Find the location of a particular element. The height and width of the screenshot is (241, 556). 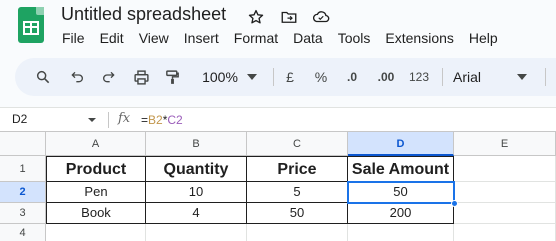

column-header-b: B is located at coordinates (196, 144).